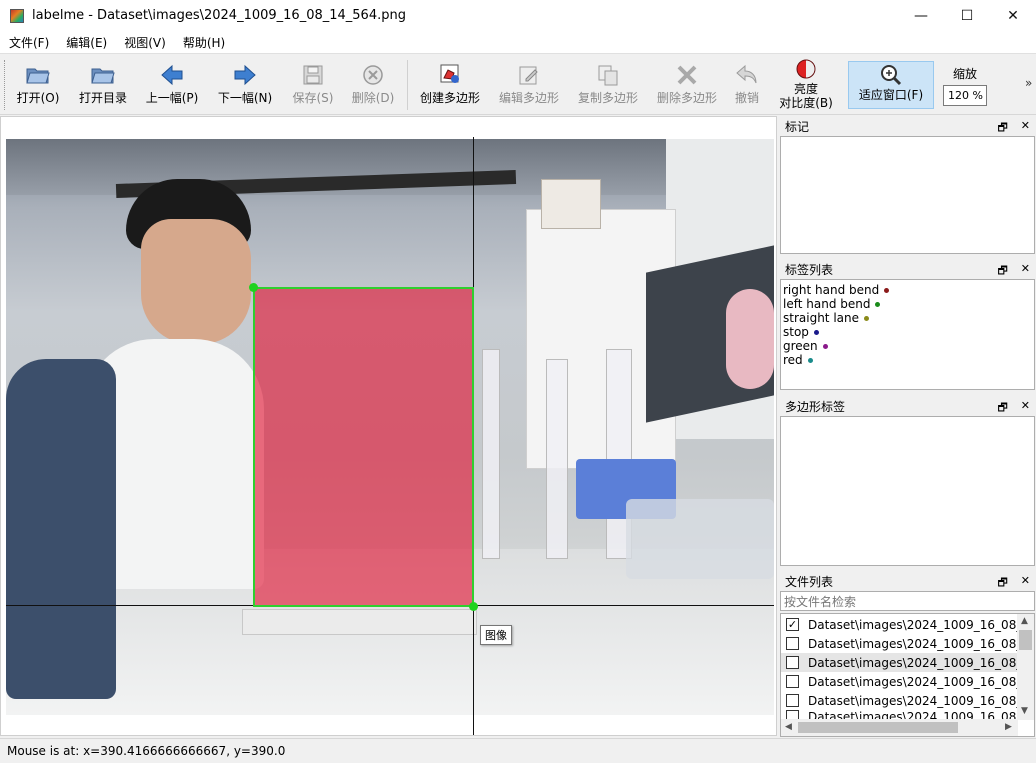  Describe the element at coordinates (907, 318) in the screenshot. I see `label-item: straight lane` at that location.